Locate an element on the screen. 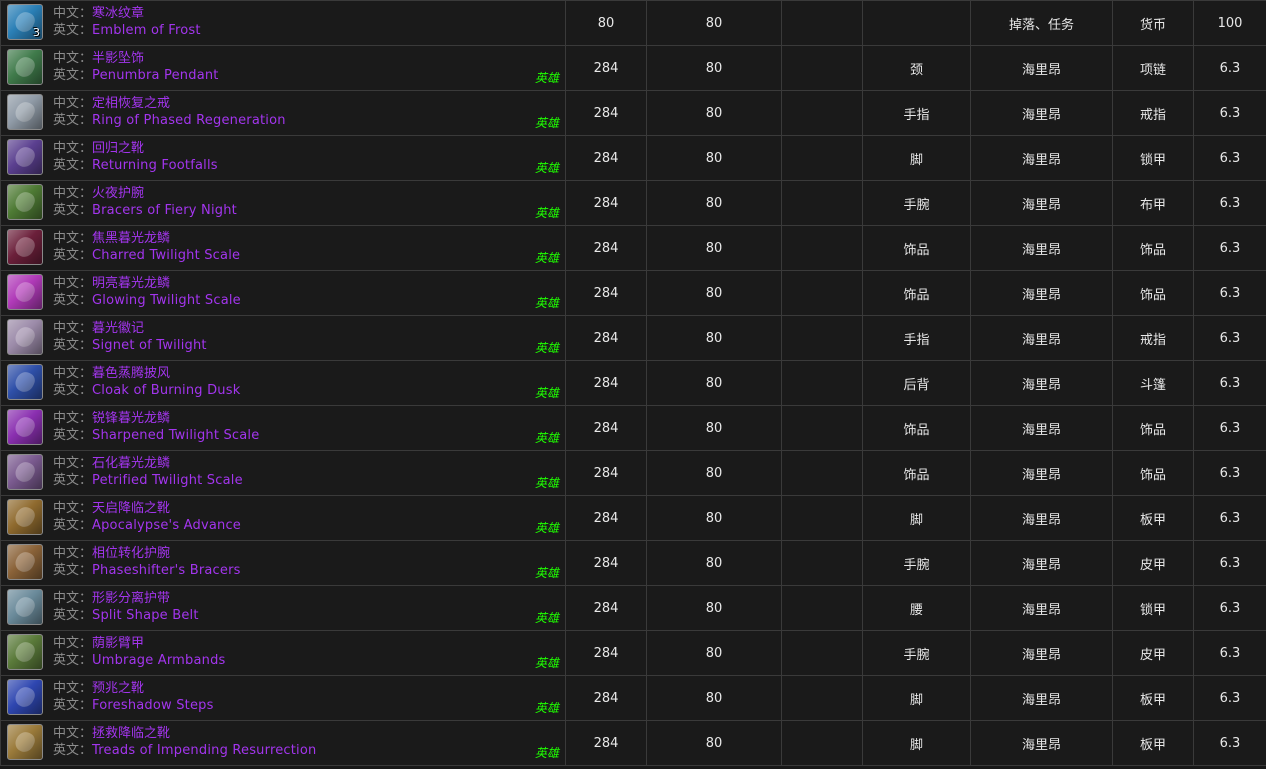 The height and width of the screenshot is (769, 1266). item-name-en: Penumbra Pendant is located at coordinates (155, 75).